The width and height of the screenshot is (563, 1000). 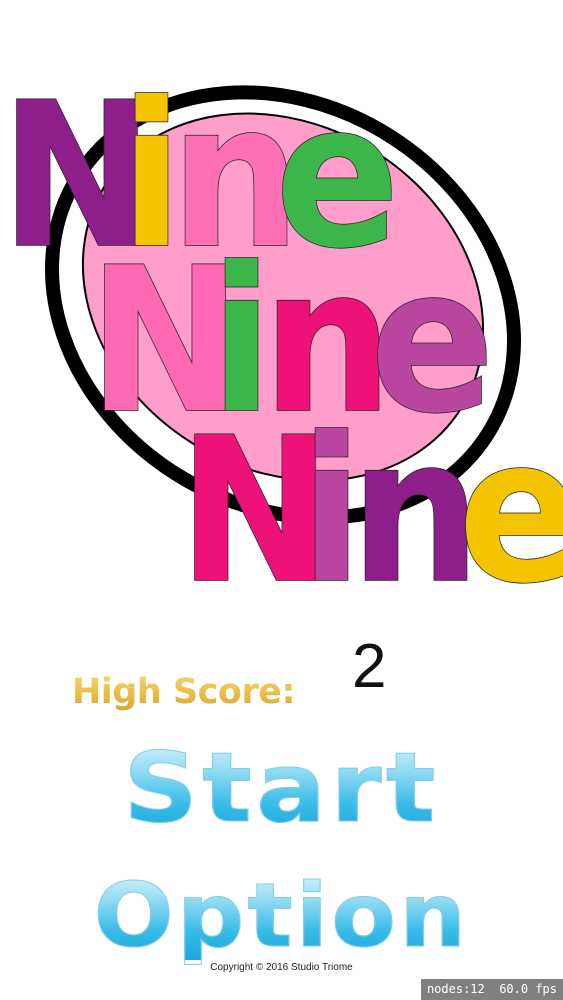 What do you see at coordinates (281, 788) in the screenshot?
I see `start-button: Start` at bounding box center [281, 788].